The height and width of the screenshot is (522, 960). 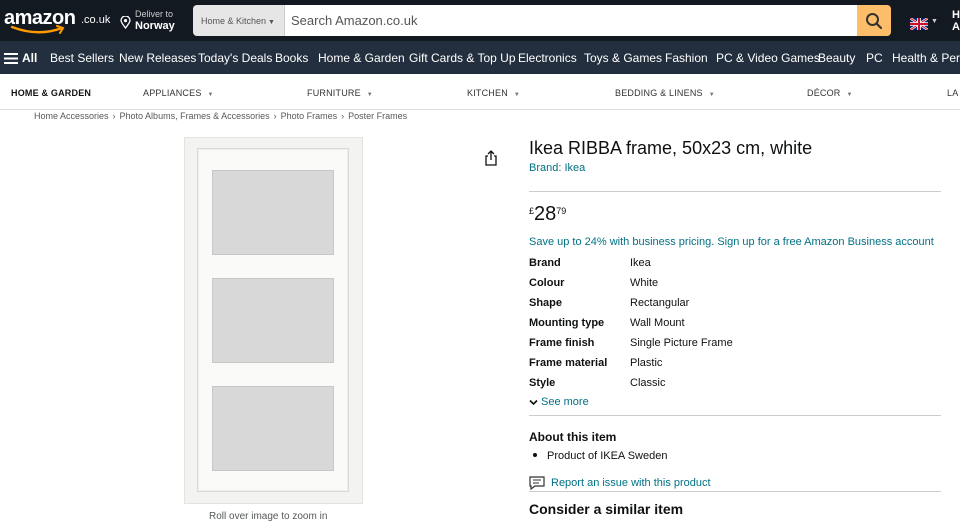 I want to click on subnav-kitchen-label: KITCHEN, so click(x=487, y=93).